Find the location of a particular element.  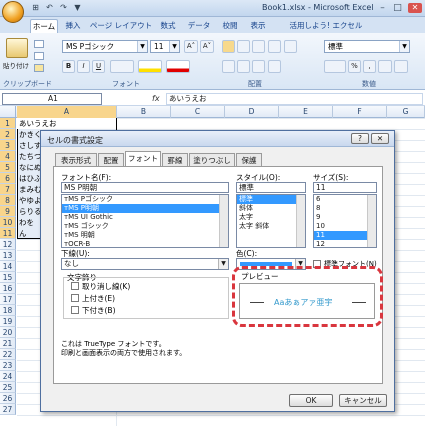

list-item: ᴛMS 明朝 is located at coordinates (145, 235).